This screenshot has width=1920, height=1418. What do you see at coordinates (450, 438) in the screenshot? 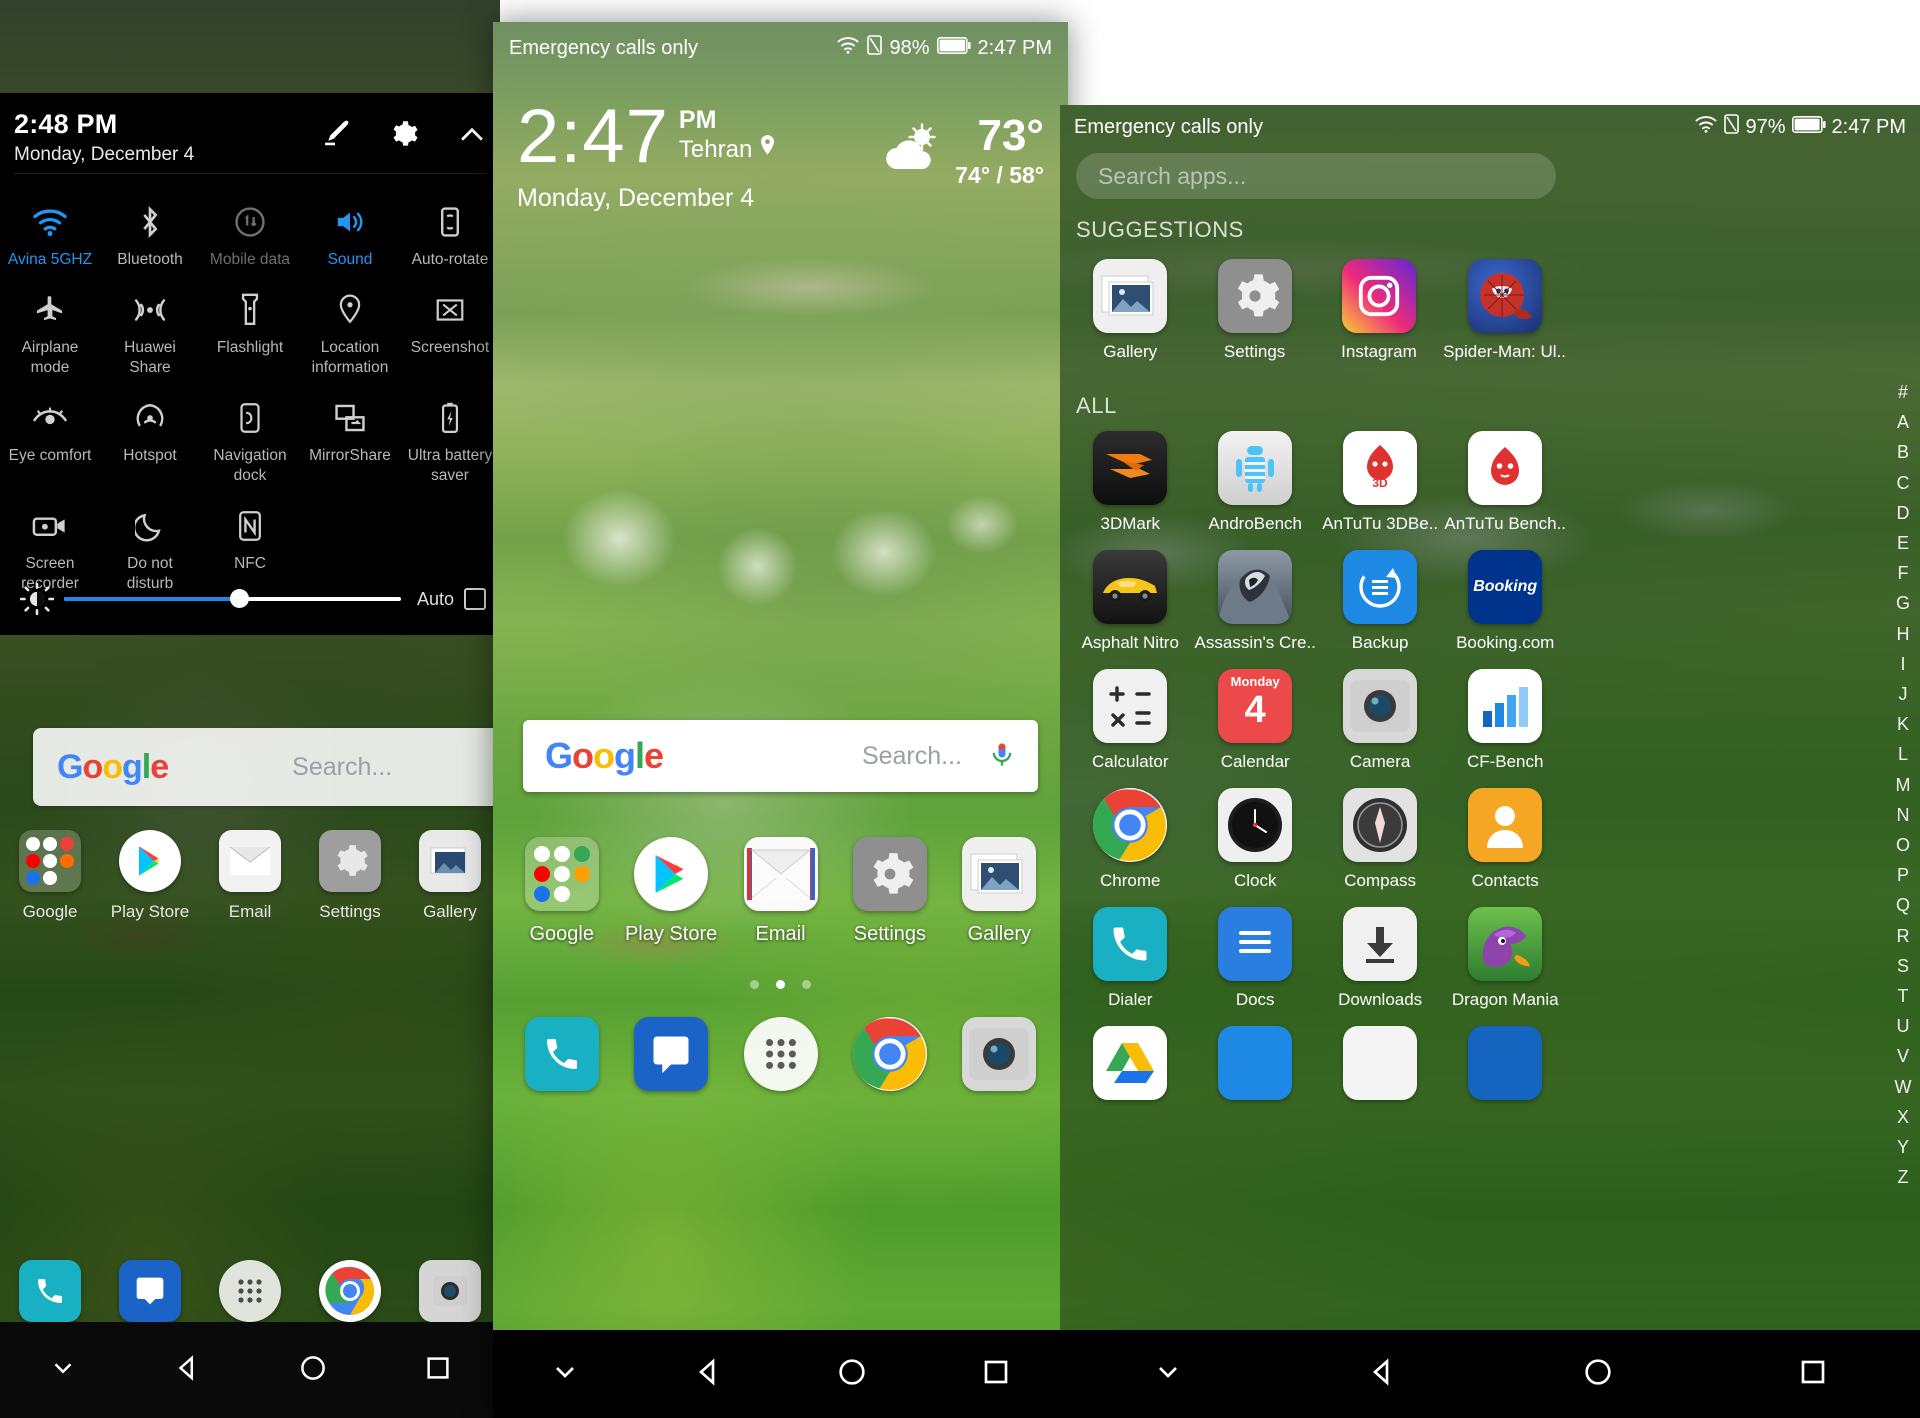
I see `toggle-ultra-battery-saver: Ultra battery saver` at bounding box center [450, 438].